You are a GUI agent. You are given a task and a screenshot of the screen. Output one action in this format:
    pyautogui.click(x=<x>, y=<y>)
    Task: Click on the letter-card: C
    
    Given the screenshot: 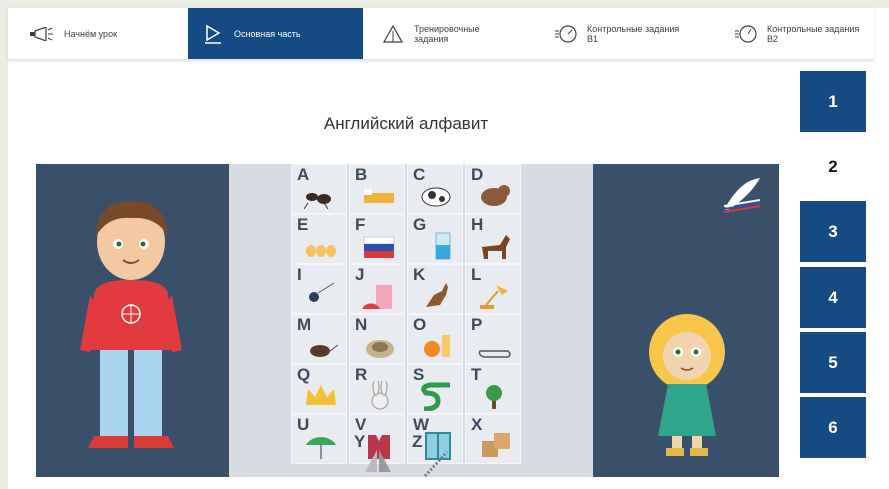 What is the action you would take?
    pyautogui.click(x=435, y=189)
    